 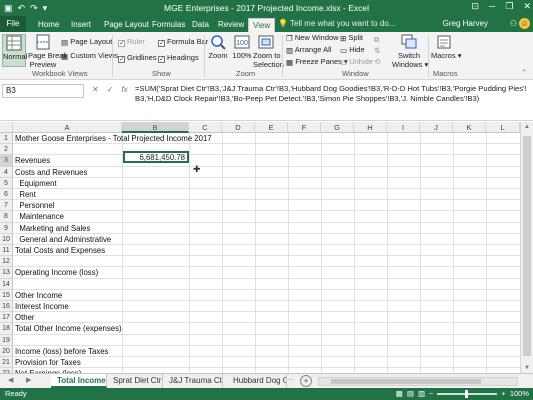 I want to click on row-header: 4, so click(x=6, y=172).